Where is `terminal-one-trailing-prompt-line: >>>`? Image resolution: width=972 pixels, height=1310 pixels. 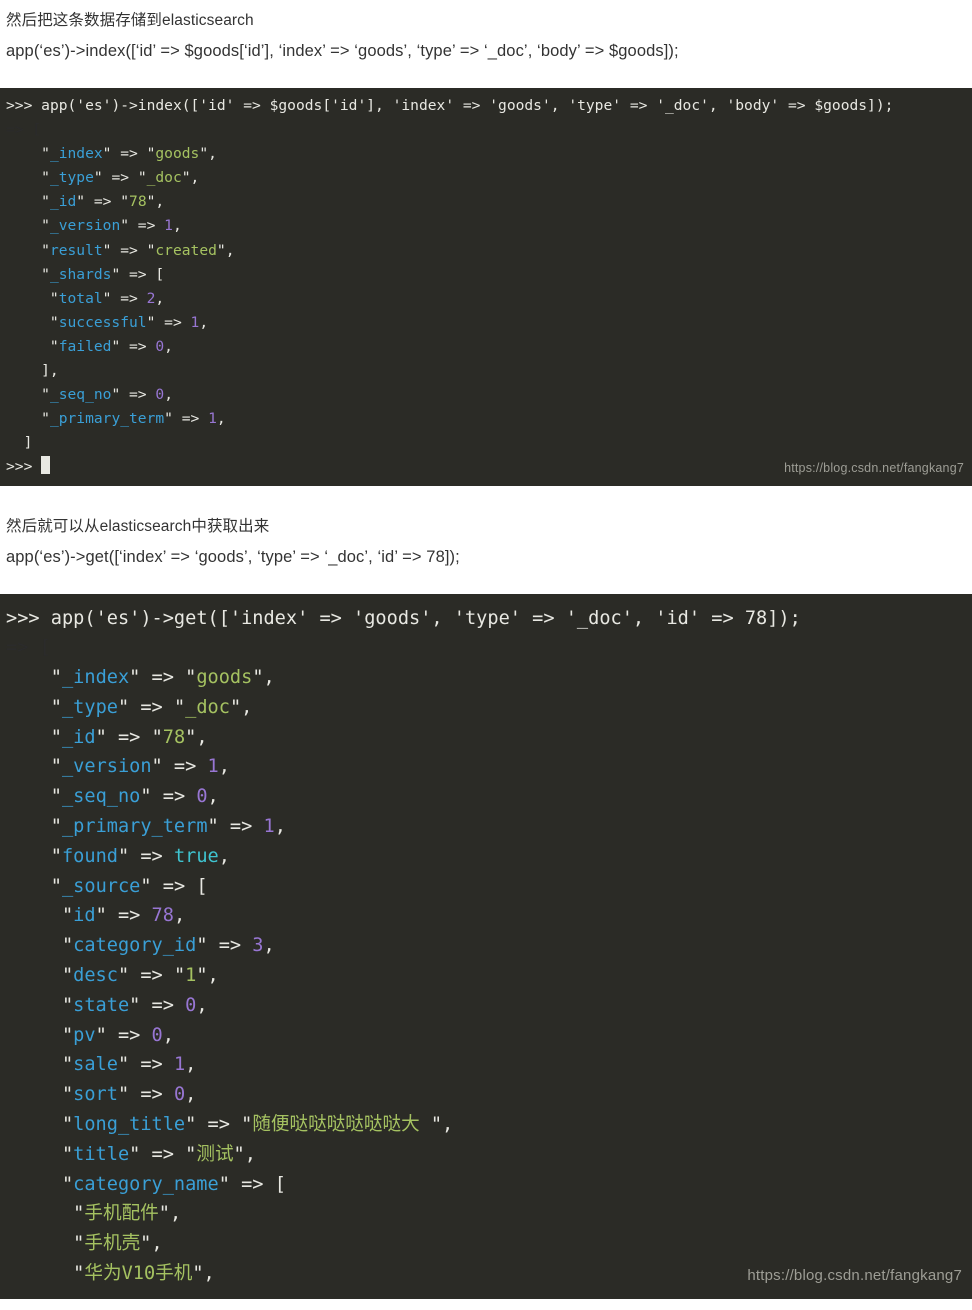
terminal-one-trailing-prompt-line: >>> is located at coordinates (489, 467).